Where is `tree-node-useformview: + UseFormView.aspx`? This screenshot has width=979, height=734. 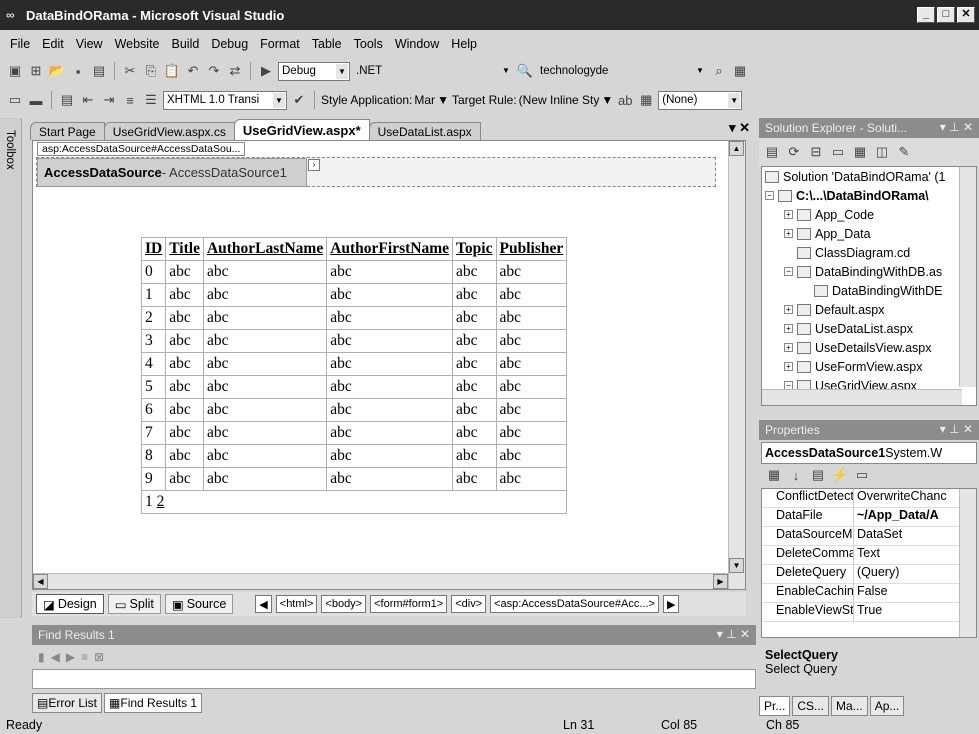 tree-node-useformview: + UseFormView.aspx is located at coordinates (869, 366).